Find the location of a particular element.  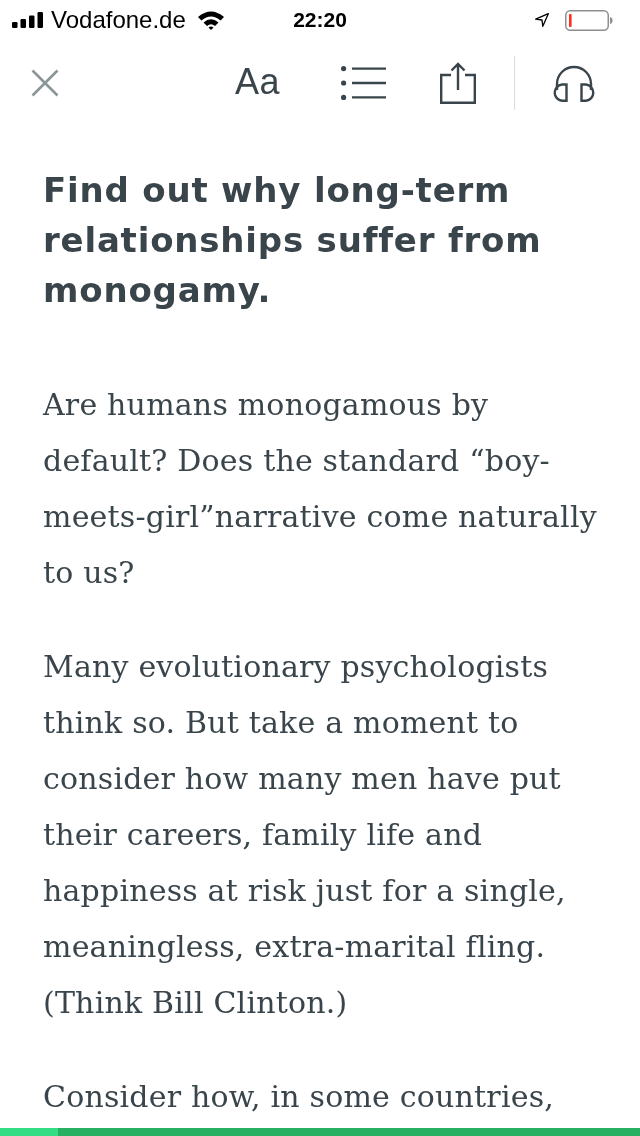

headphones-icon is located at coordinates (574, 83).